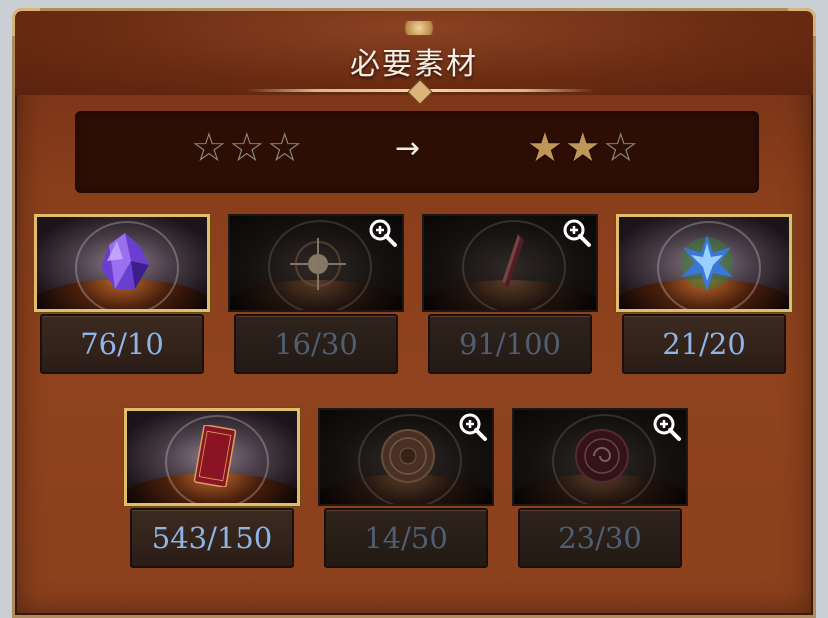  Describe the element at coordinates (212, 538) in the screenshot. I see `material-count: 543/150` at that location.